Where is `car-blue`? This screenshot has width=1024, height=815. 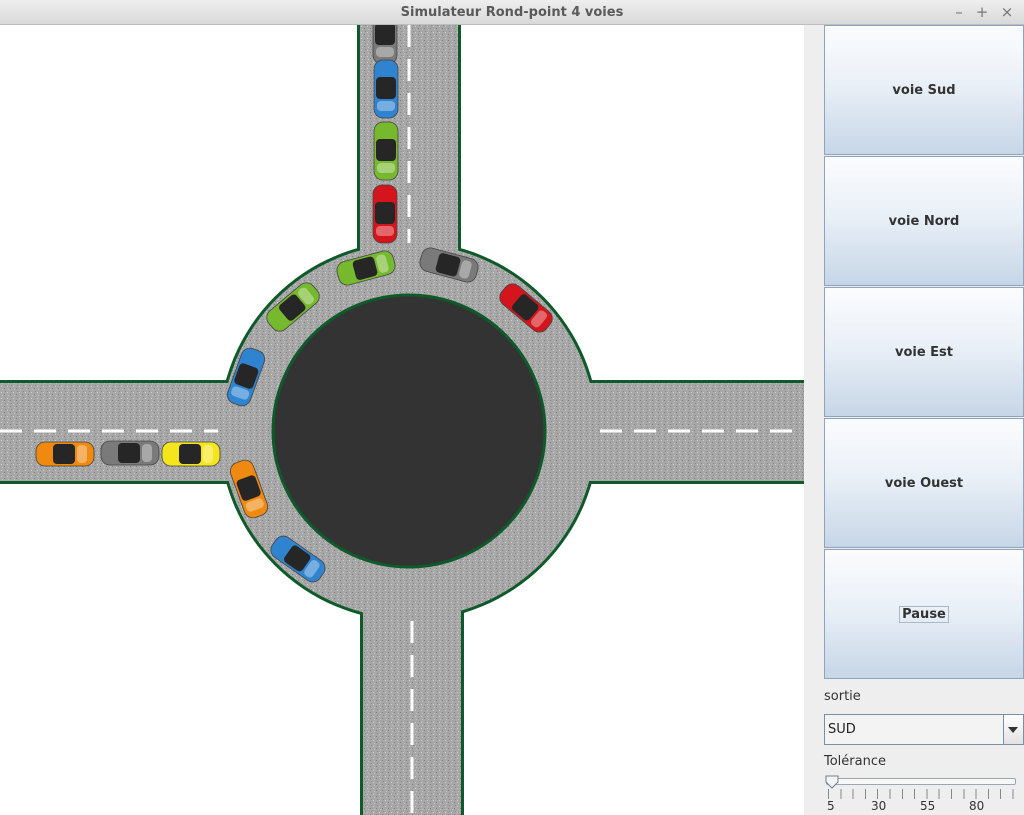
car-blue is located at coordinates (386, 89).